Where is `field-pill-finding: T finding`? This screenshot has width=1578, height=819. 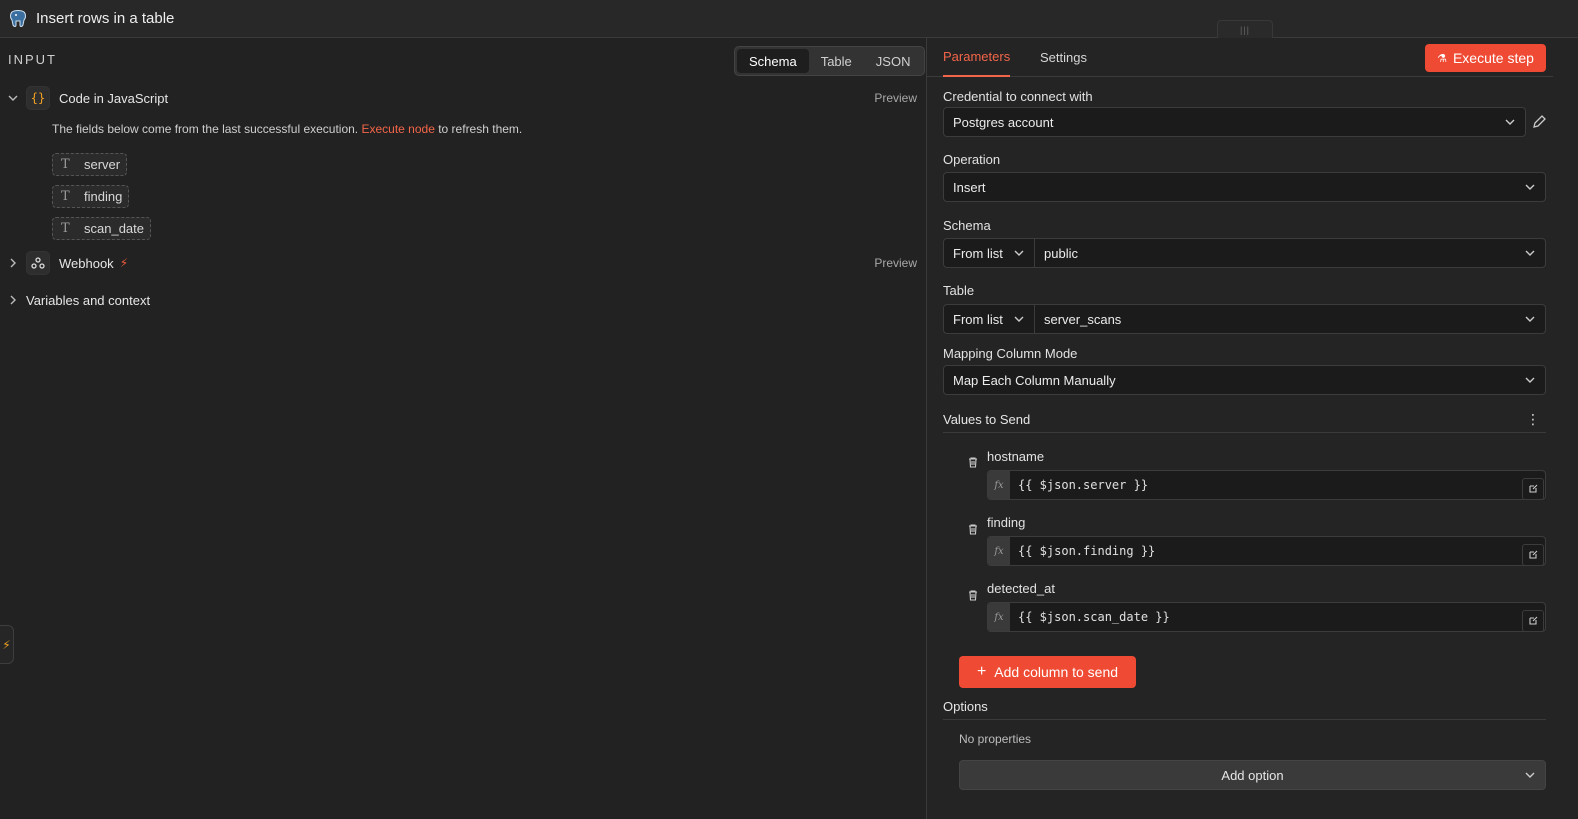
field-pill-finding: T finding is located at coordinates (91, 196).